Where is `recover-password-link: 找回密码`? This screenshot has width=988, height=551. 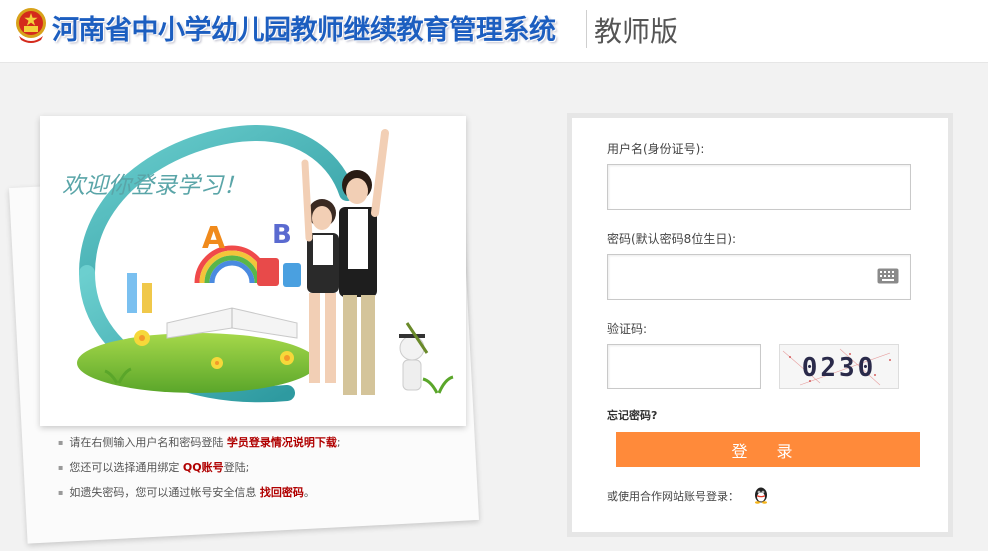
recover-password-link: 找回密码 is located at coordinates (282, 492).